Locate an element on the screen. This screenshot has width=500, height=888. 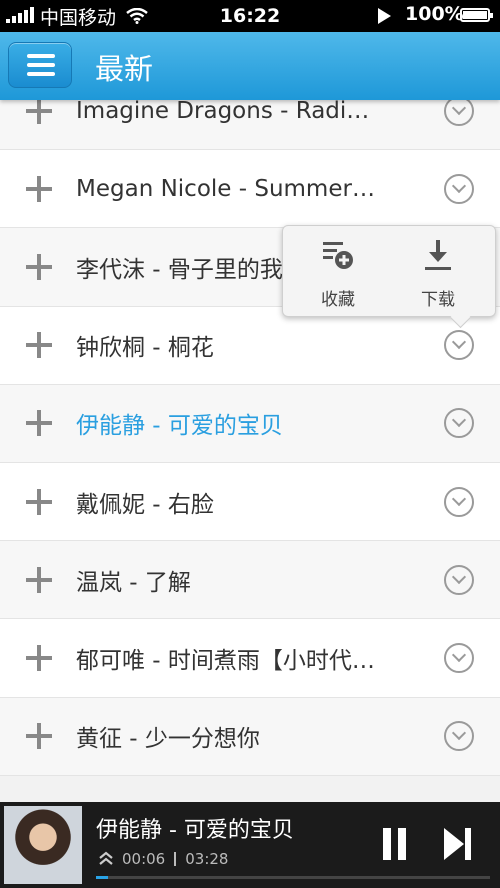
now-playing-bar: 伊能静 - 可爱的宝贝 00:06 03:28 is located at coordinates (250, 845).